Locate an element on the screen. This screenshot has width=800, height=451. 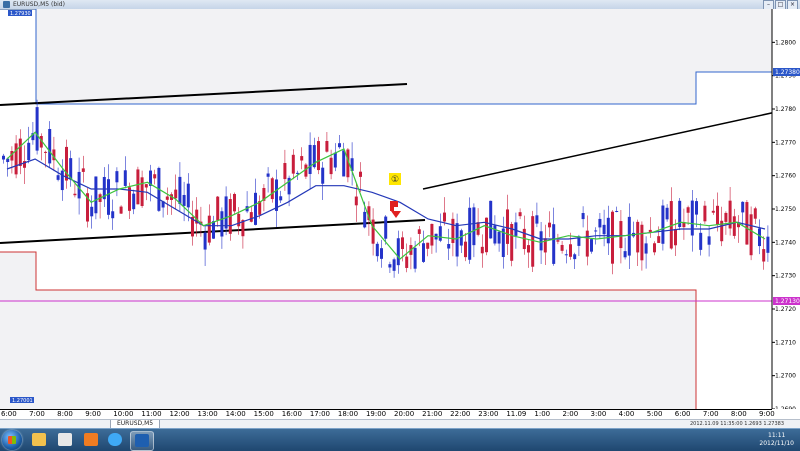
price-tick-label: 1.2800 is located at coordinates (785, 42).